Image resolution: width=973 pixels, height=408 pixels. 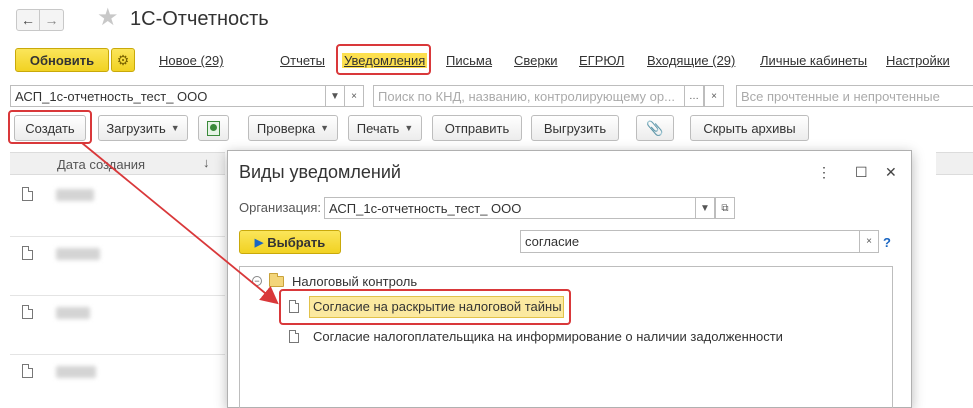 What do you see at coordinates (276, 280) in the screenshot?
I see `folder-icon` at bounding box center [276, 280].